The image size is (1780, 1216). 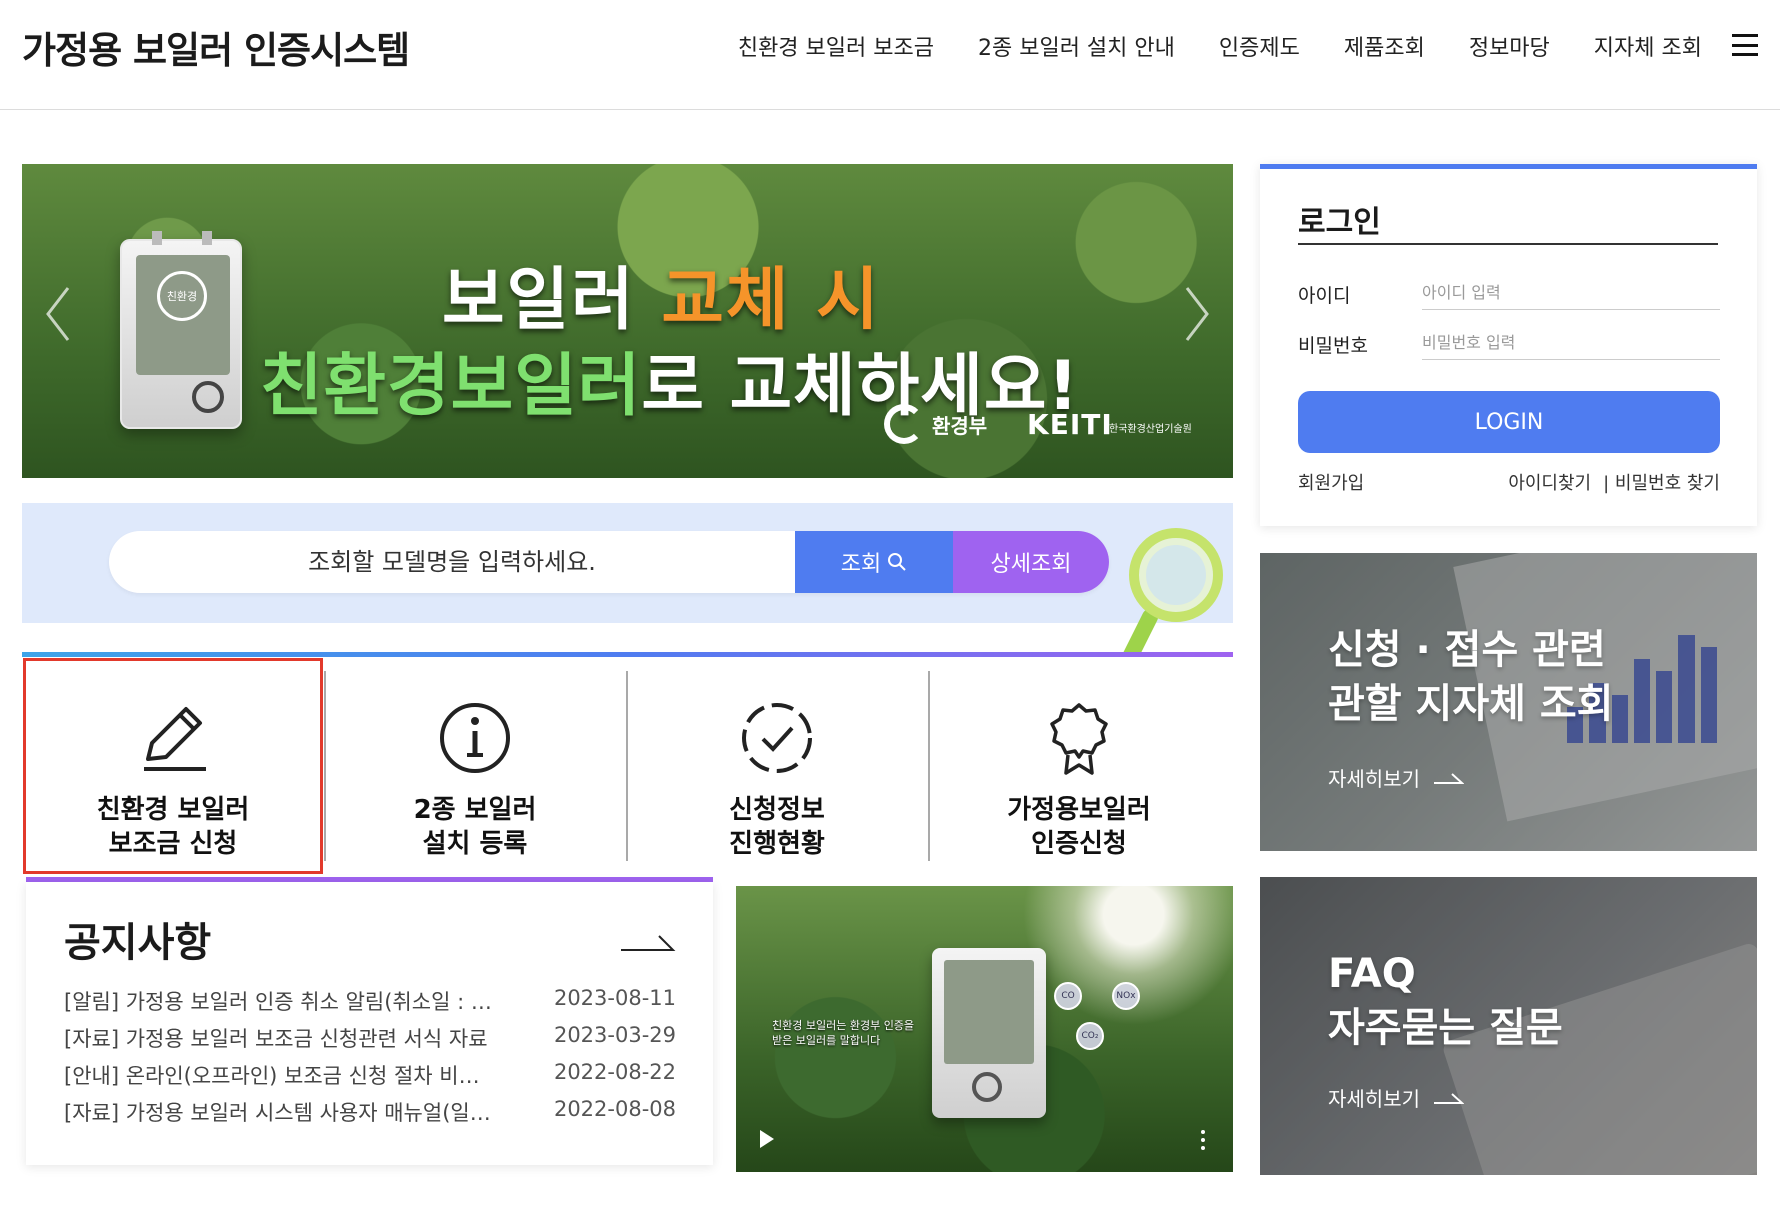 What do you see at coordinates (370, 1115) in the screenshot?
I see `notice-item: [자료] 가정용 보일러 시스템 사용자 매뉴얼(일… 2022-08-08` at bounding box center [370, 1115].